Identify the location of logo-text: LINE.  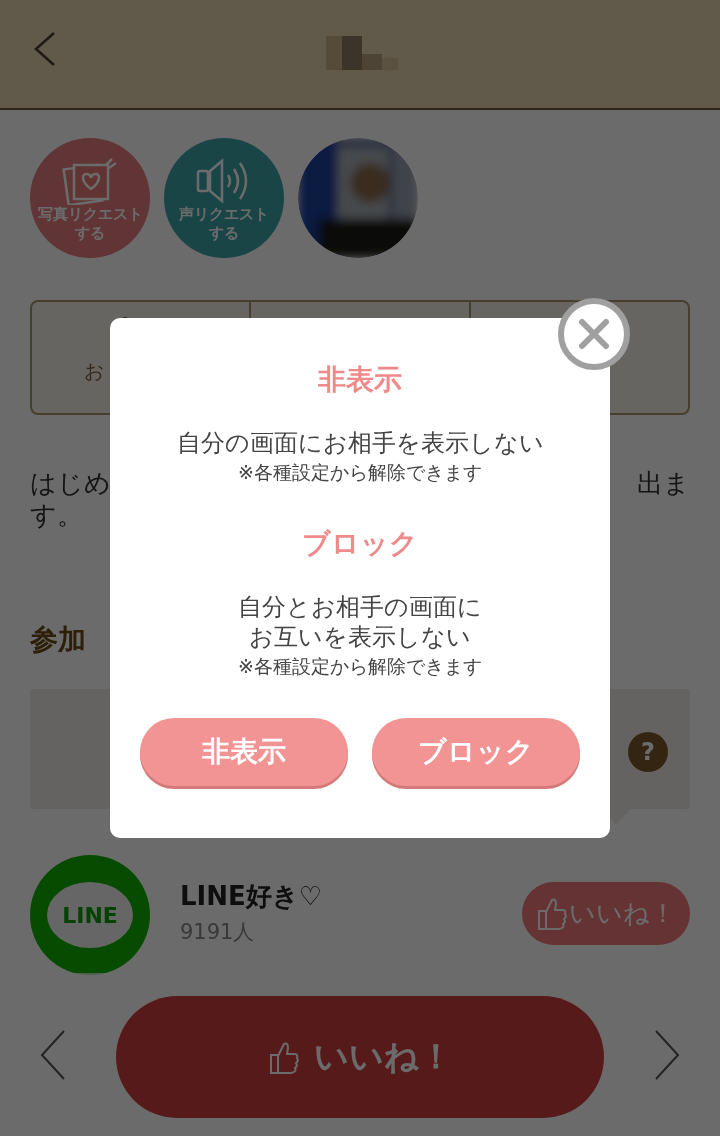
(90, 915).